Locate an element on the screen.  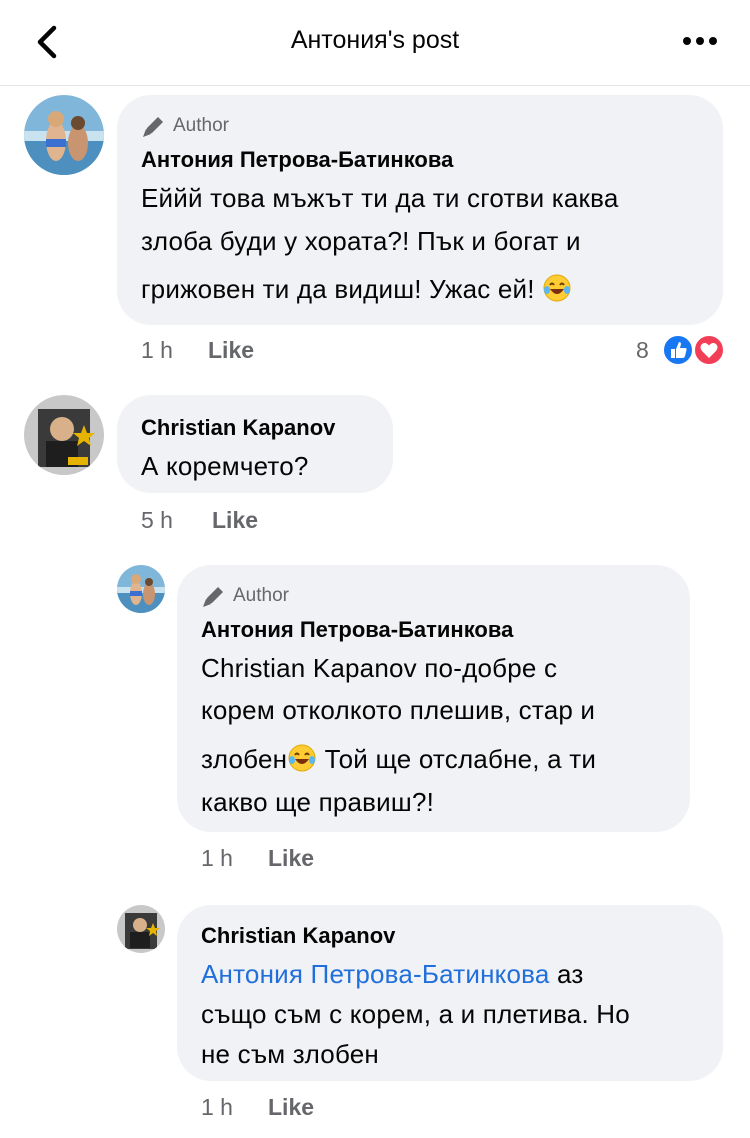
top-bar: Антония's post is located at coordinates (375, 43).